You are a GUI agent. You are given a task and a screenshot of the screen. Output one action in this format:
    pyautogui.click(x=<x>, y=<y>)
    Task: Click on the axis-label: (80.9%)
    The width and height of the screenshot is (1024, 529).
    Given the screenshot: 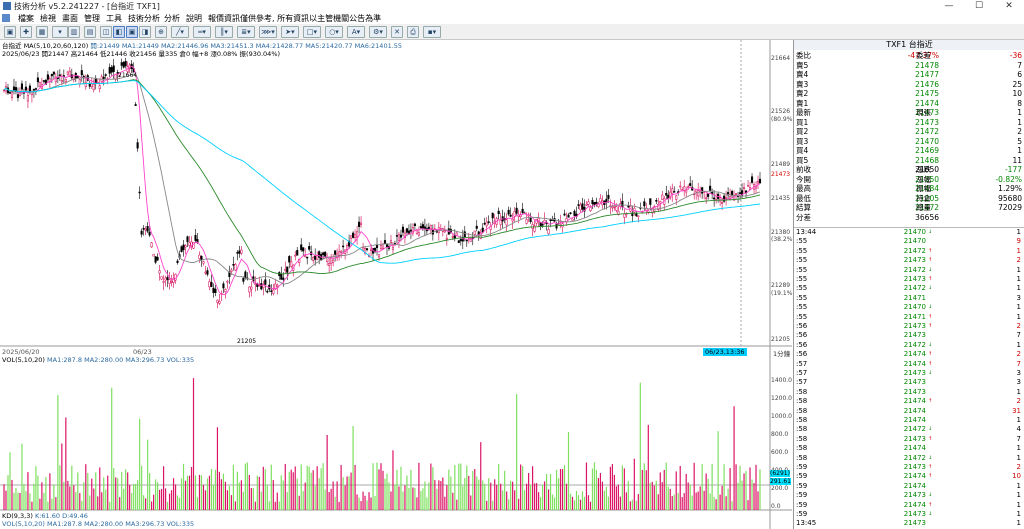 What is the action you would take?
    pyautogui.click(x=783, y=119)
    